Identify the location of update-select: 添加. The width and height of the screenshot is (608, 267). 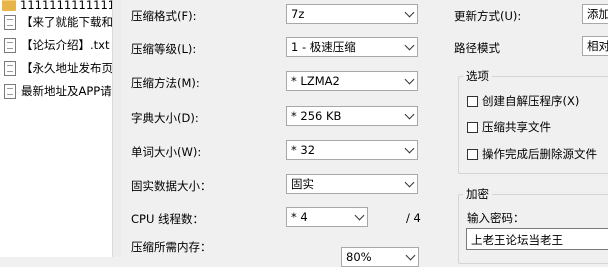
(595, 14).